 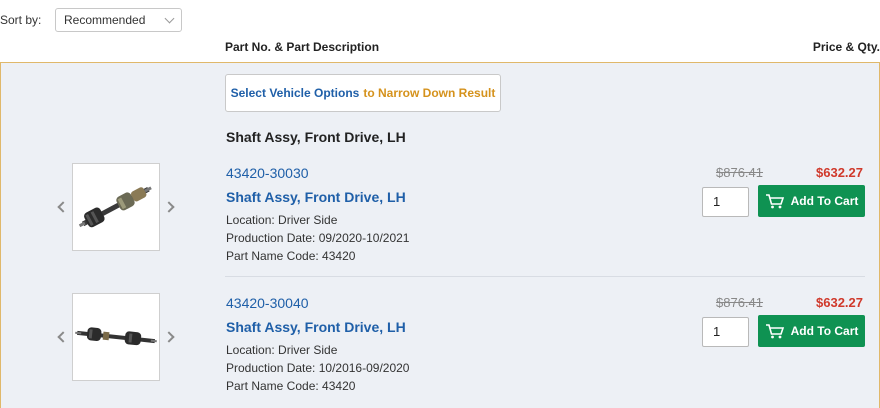 I want to click on column-header-part: Part No. & Part Description, so click(x=302, y=47).